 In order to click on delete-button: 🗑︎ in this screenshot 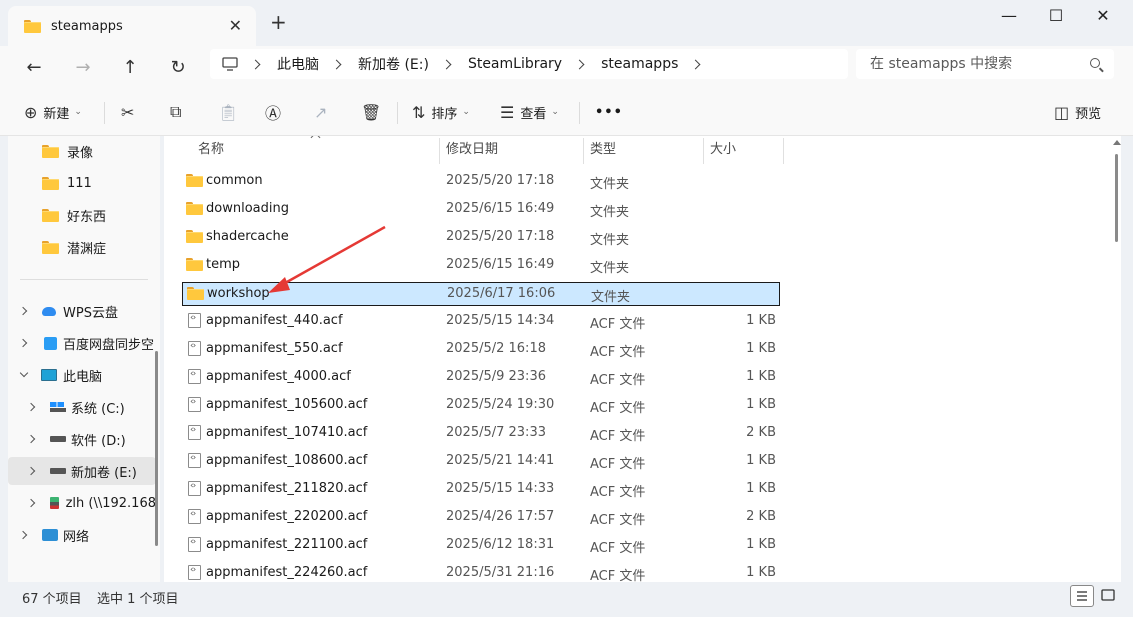, I will do `click(374, 112)`.